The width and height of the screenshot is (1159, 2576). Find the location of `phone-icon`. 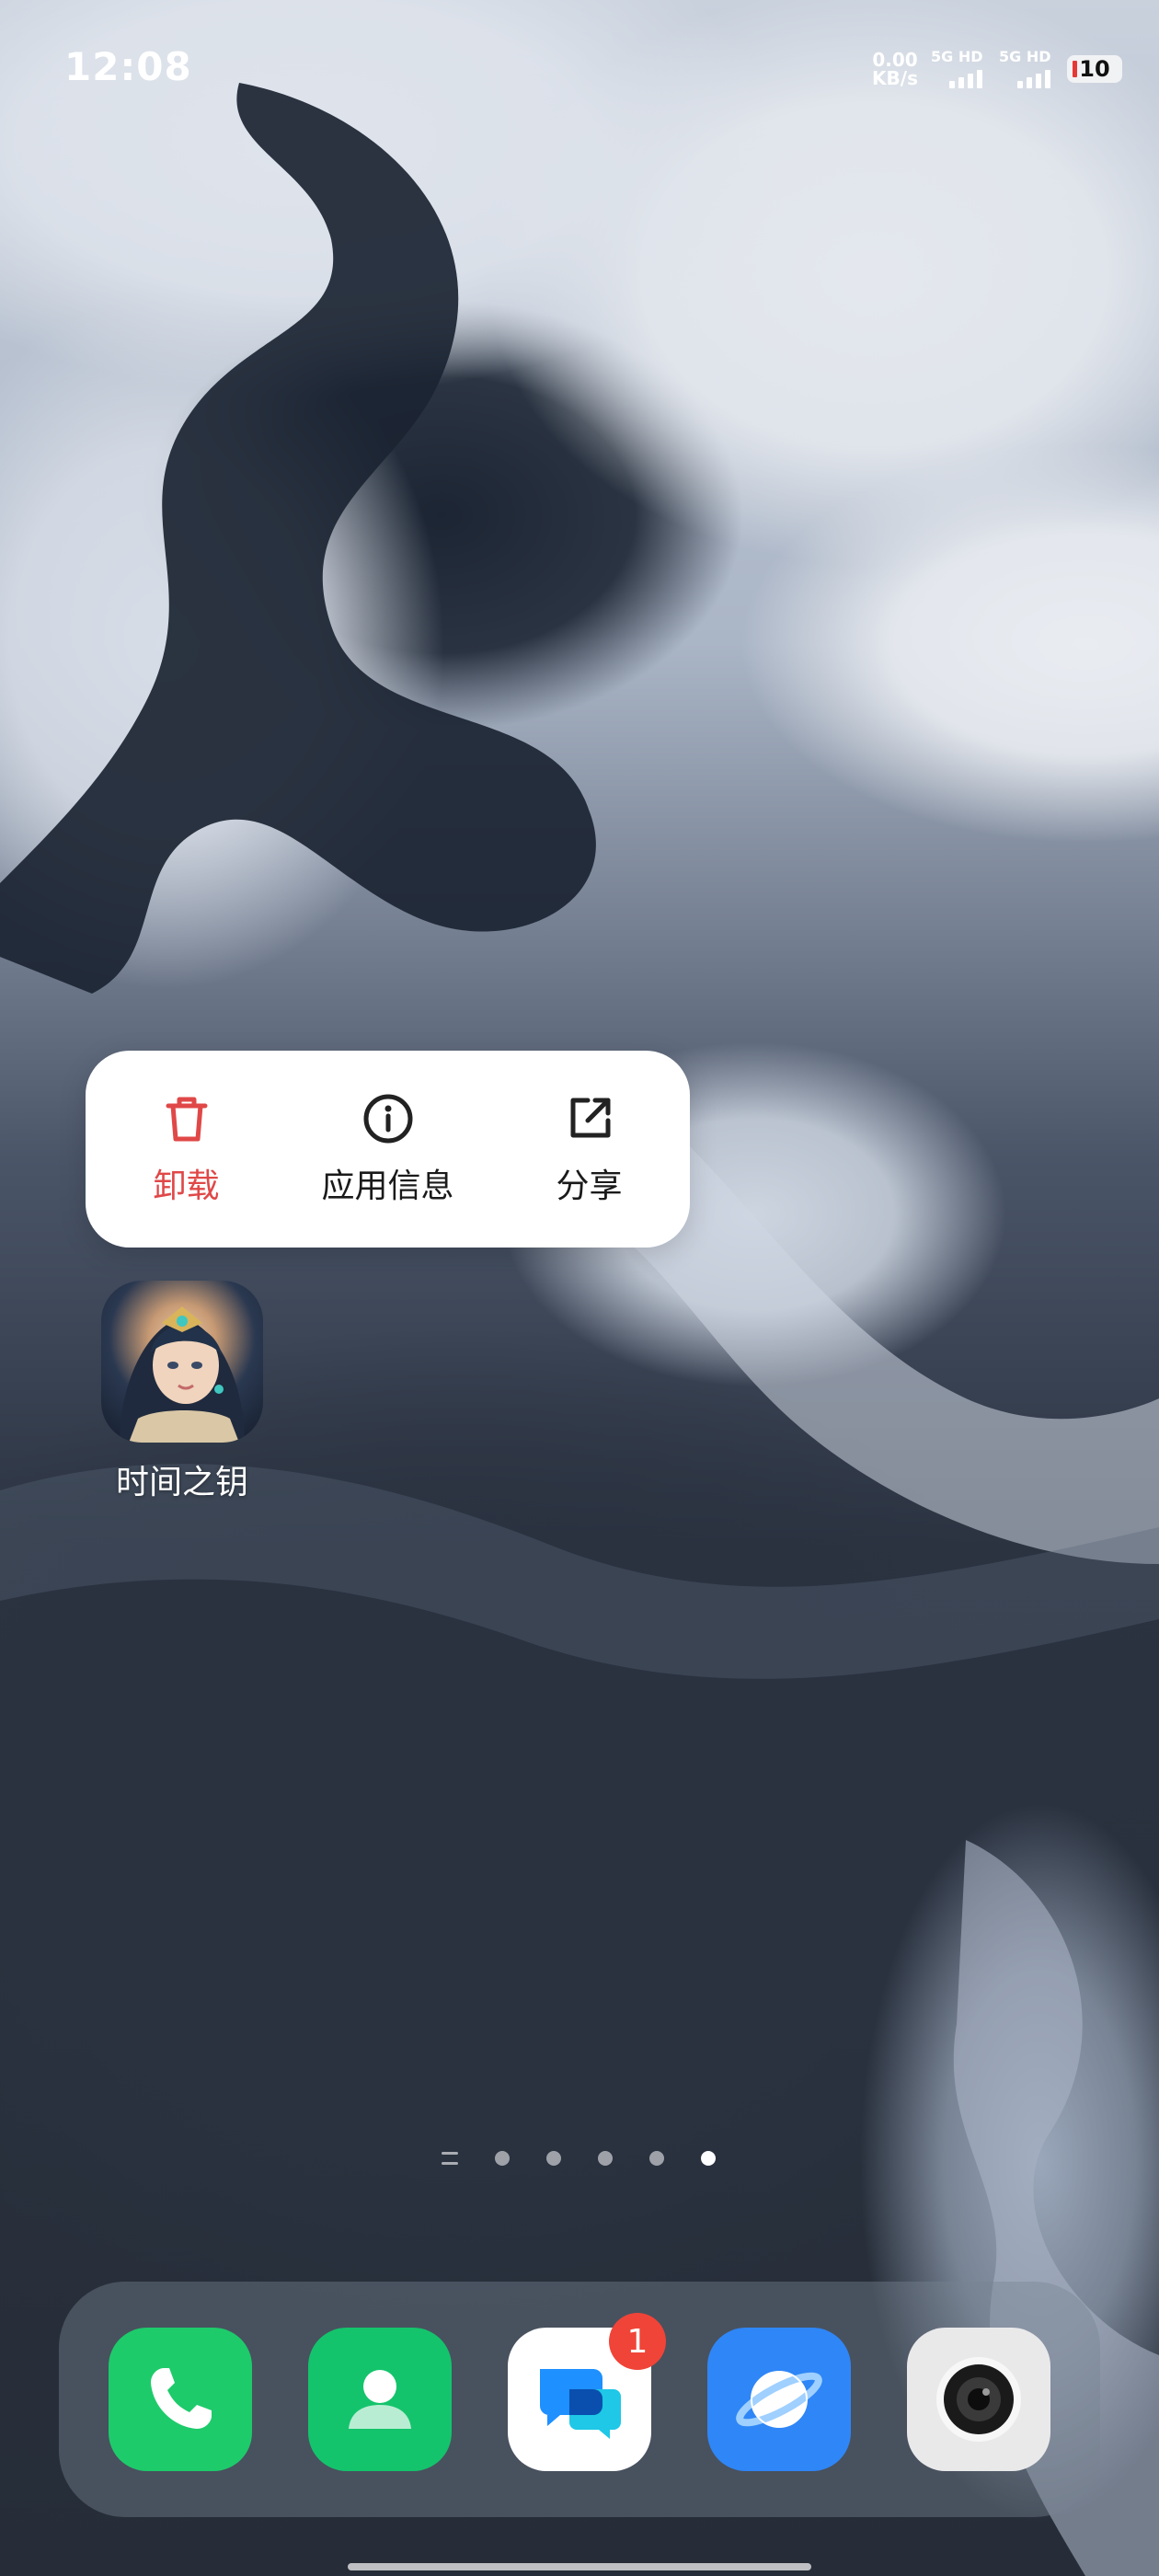

phone-icon is located at coordinates (181, 2398).